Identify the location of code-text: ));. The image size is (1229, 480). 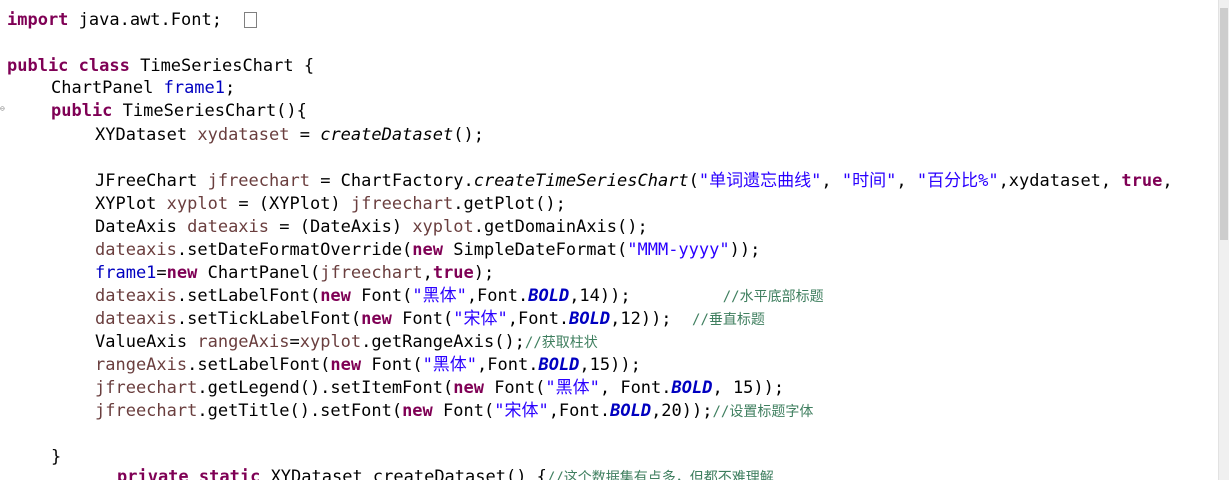
(745, 250).